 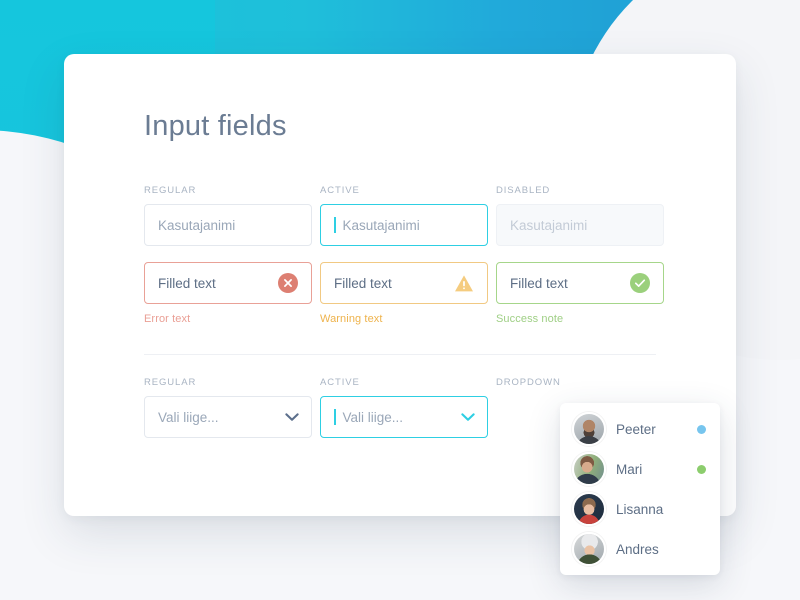 I want to click on list-item: Mari, so click(x=640, y=469).